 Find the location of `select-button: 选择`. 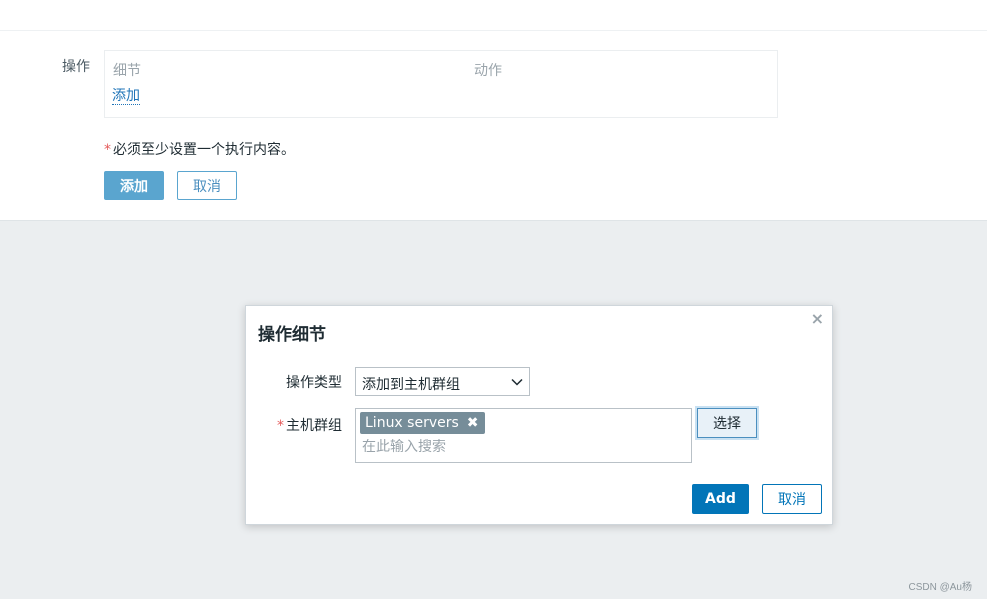

select-button: 选择 is located at coordinates (727, 423).